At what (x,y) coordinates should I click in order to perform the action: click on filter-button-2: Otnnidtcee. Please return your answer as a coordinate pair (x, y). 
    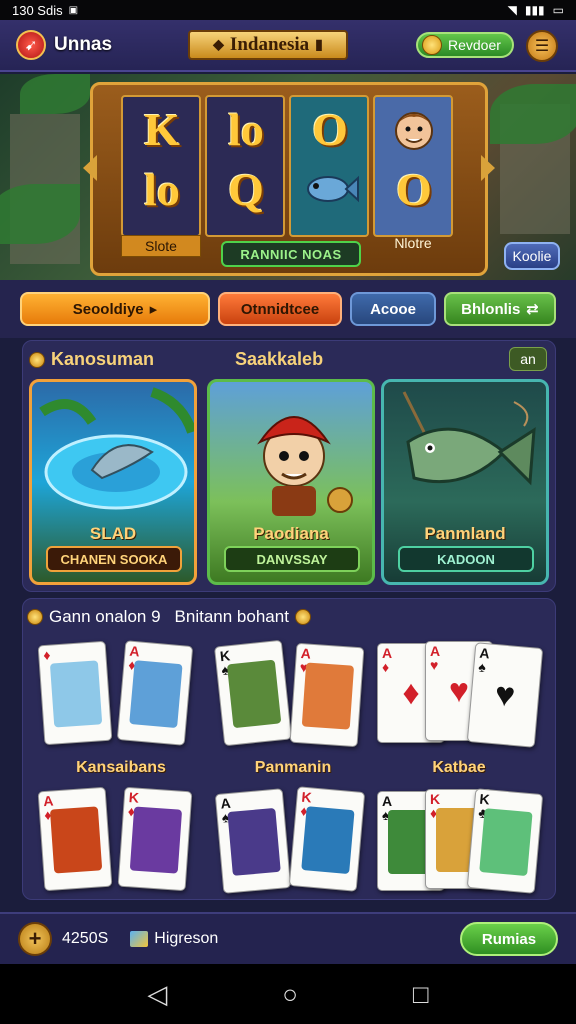
    Looking at the image, I should click on (280, 309).